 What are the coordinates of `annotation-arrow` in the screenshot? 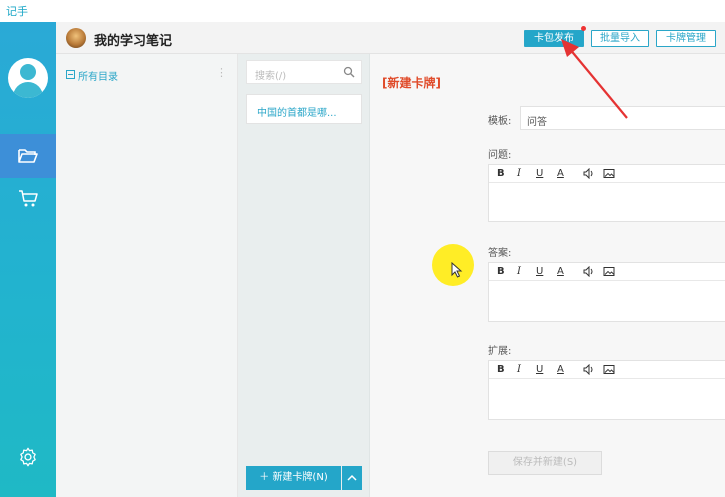 It's located at (594, 79).